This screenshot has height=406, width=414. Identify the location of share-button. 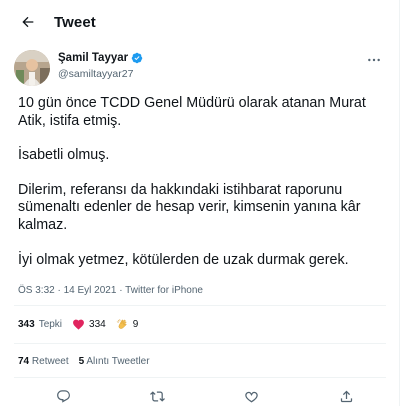
(346, 396).